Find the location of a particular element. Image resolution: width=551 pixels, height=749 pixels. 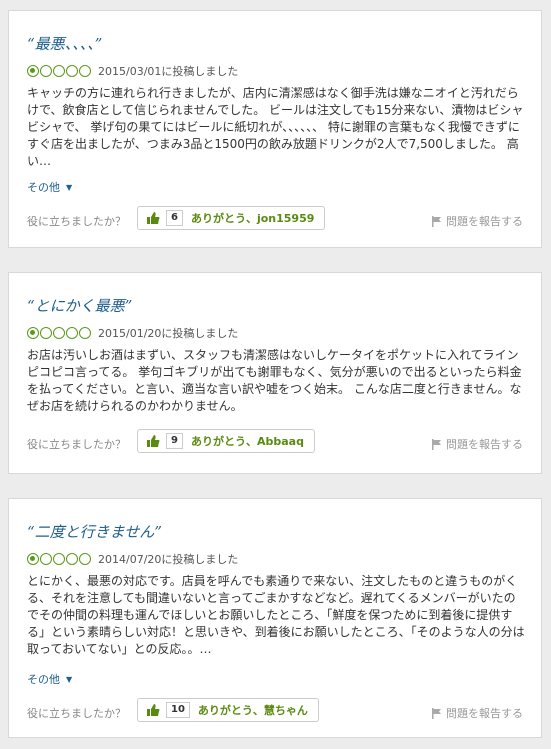

review-date: 2015/03/01に投稿しました is located at coordinates (168, 71).